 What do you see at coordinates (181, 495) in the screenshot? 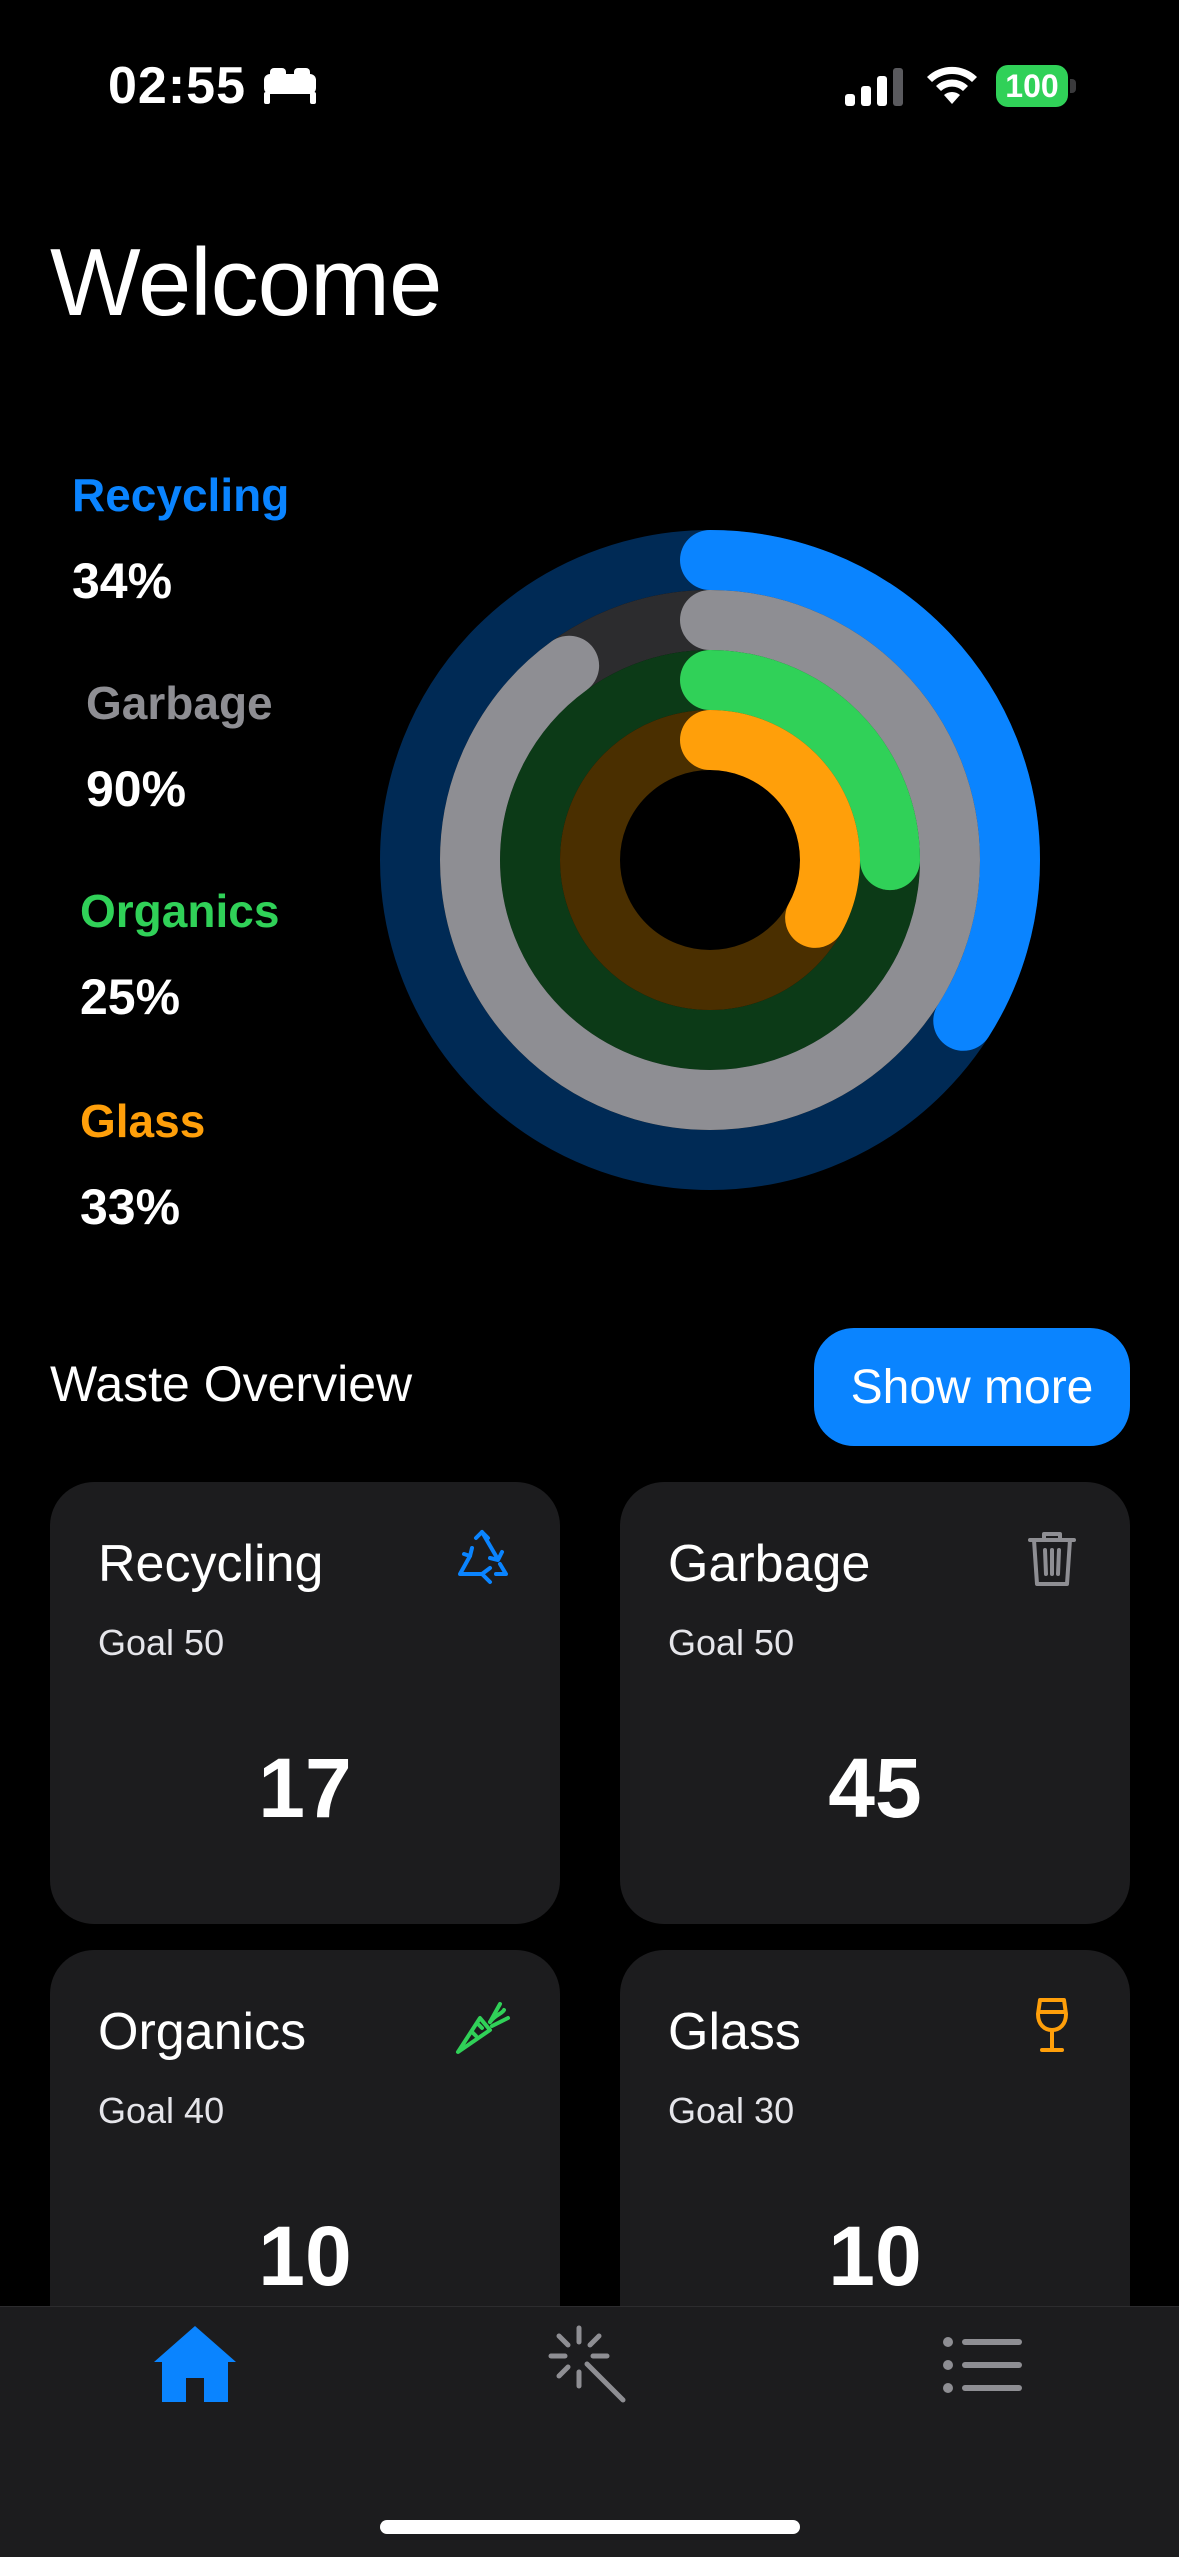
I see `legend-recycling-label: Recycling` at bounding box center [181, 495].